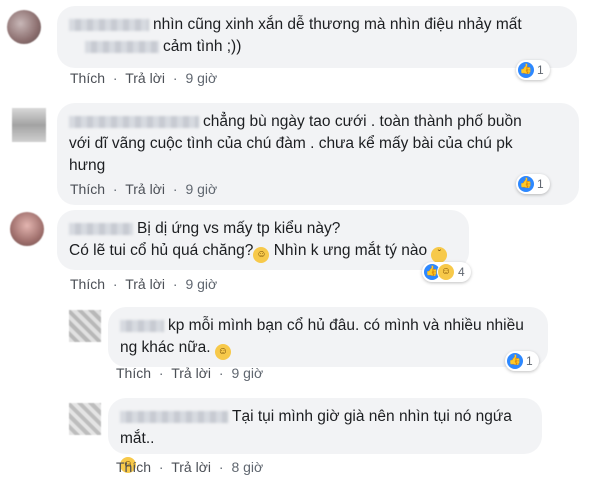 Image resolution: width=600 pixels, height=495 pixels. I want to click on timestamp: 8 giờ, so click(247, 467).